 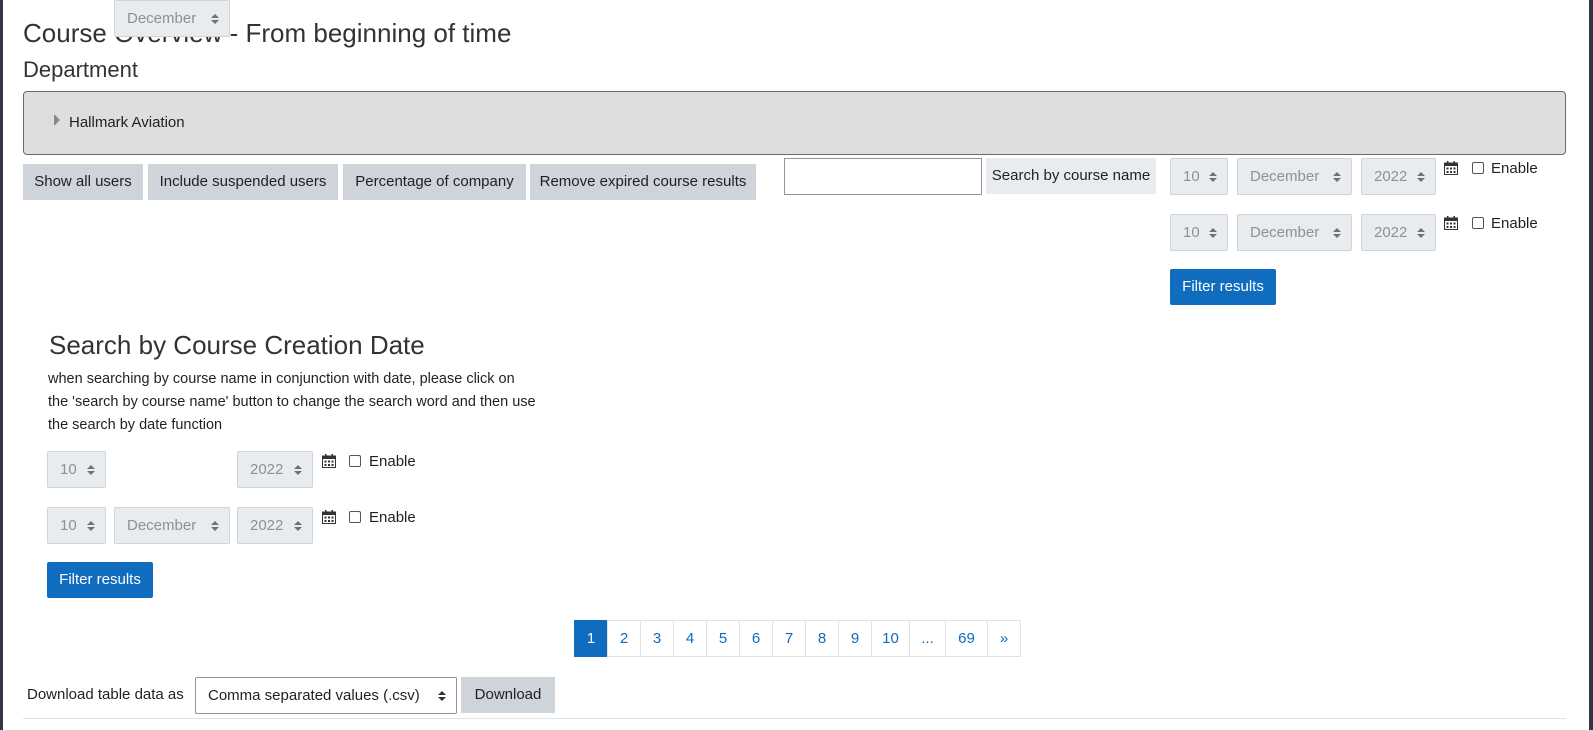 What do you see at coordinates (68, 469) in the screenshot?
I see `creation-from-day-value: 10` at bounding box center [68, 469].